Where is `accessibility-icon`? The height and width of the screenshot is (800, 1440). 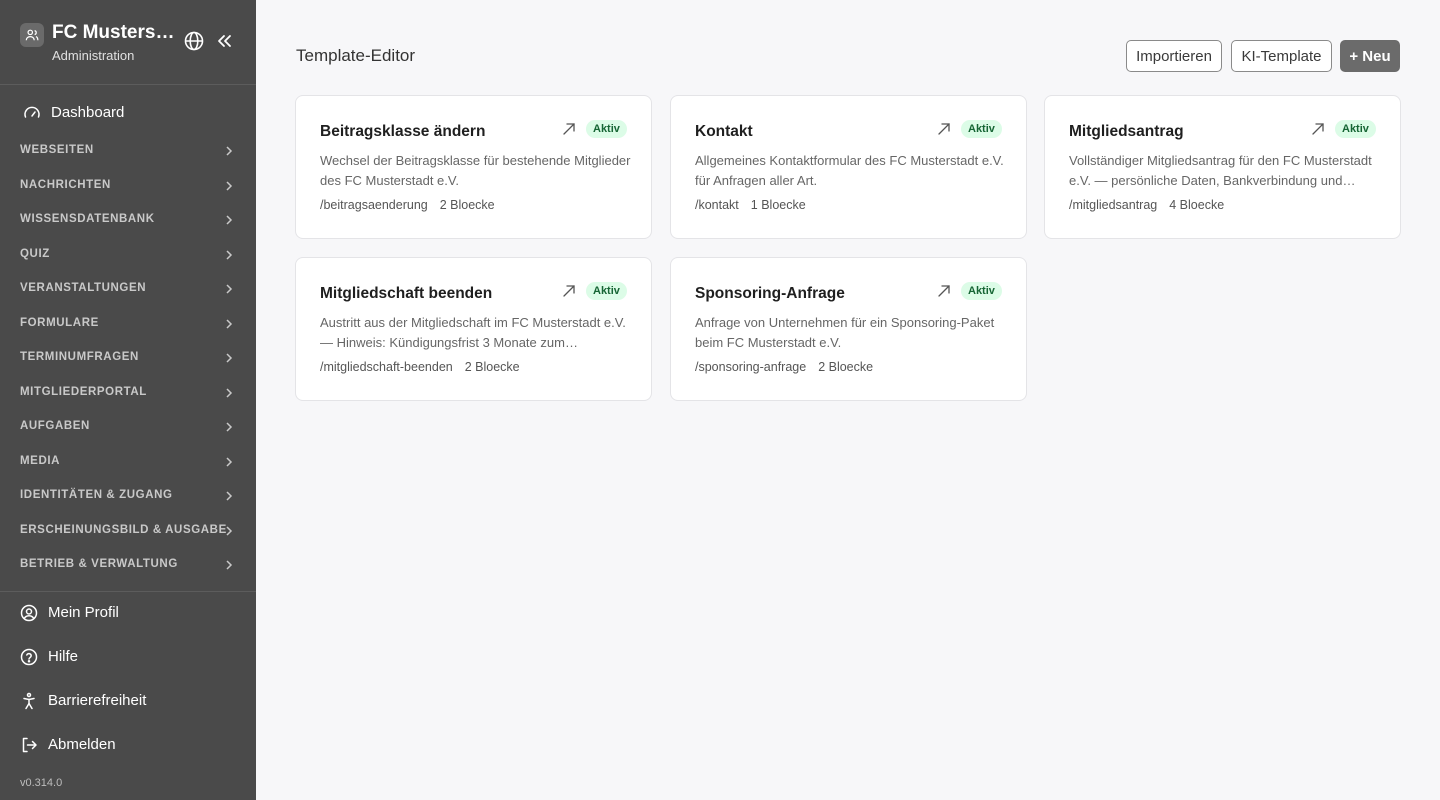 accessibility-icon is located at coordinates (29, 701).